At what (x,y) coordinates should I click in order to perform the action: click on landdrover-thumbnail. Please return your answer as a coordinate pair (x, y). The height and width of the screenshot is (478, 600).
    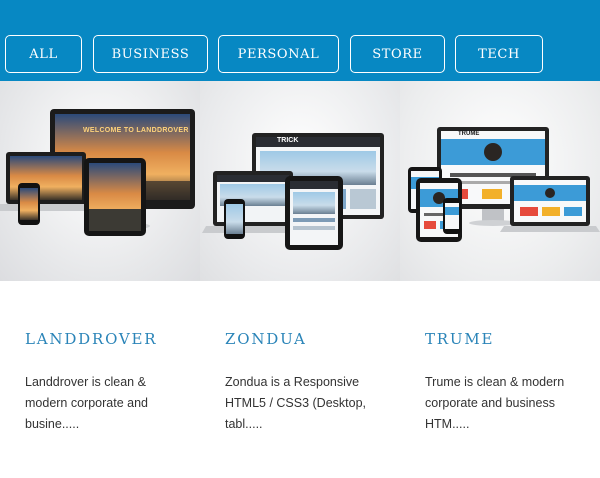
    Looking at the image, I should click on (100, 181).